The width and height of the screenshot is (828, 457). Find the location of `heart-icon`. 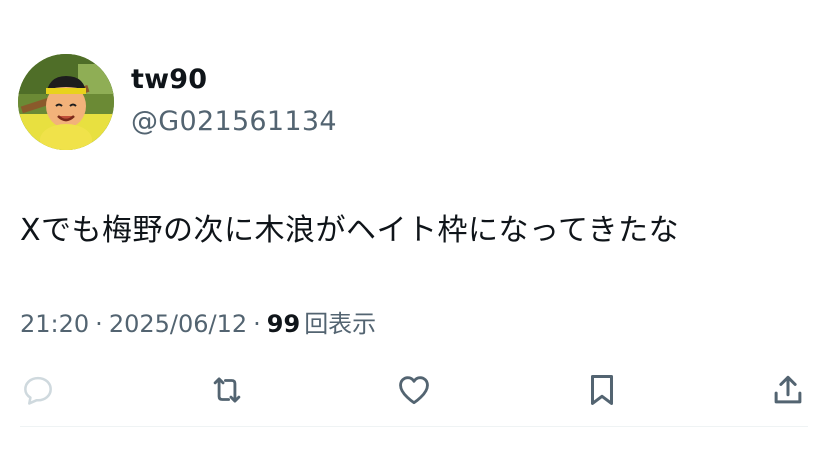

heart-icon is located at coordinates (414, 390).